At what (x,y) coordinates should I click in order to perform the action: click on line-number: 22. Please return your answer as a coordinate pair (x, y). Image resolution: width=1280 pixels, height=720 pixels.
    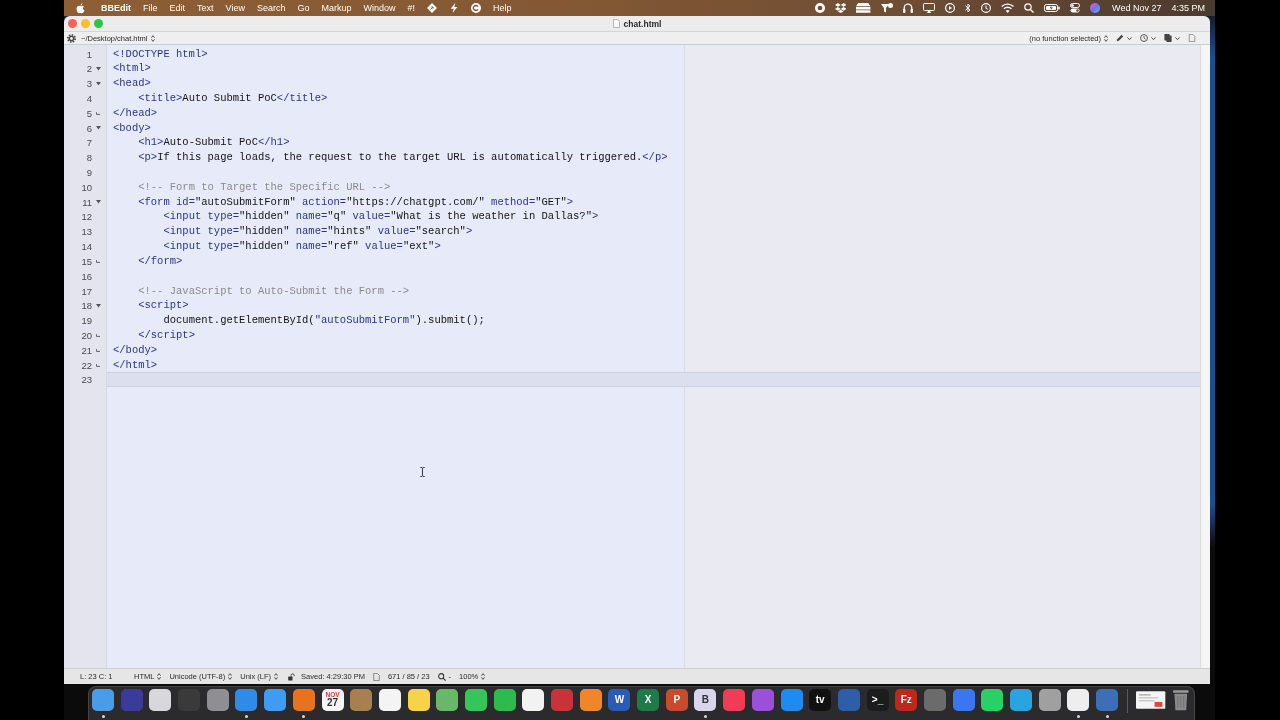
    Looking at the image, I should click on (86, 365).